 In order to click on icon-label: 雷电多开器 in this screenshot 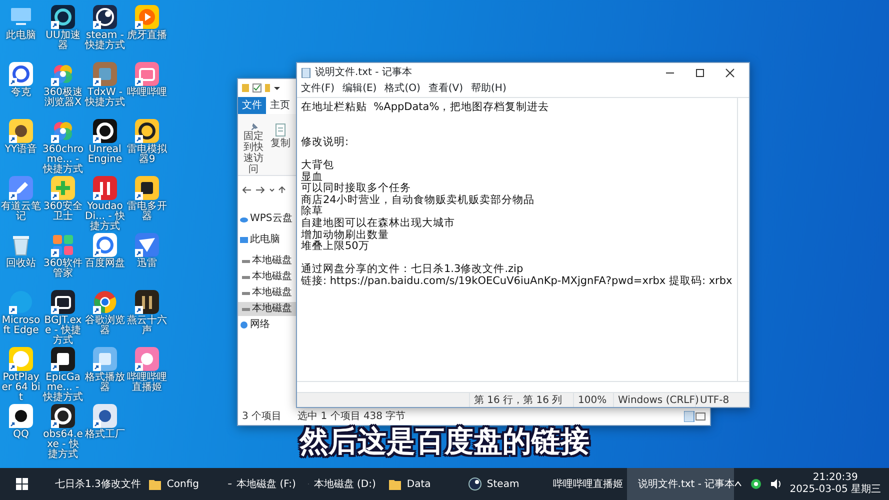, I will do `click(147, 212)`.